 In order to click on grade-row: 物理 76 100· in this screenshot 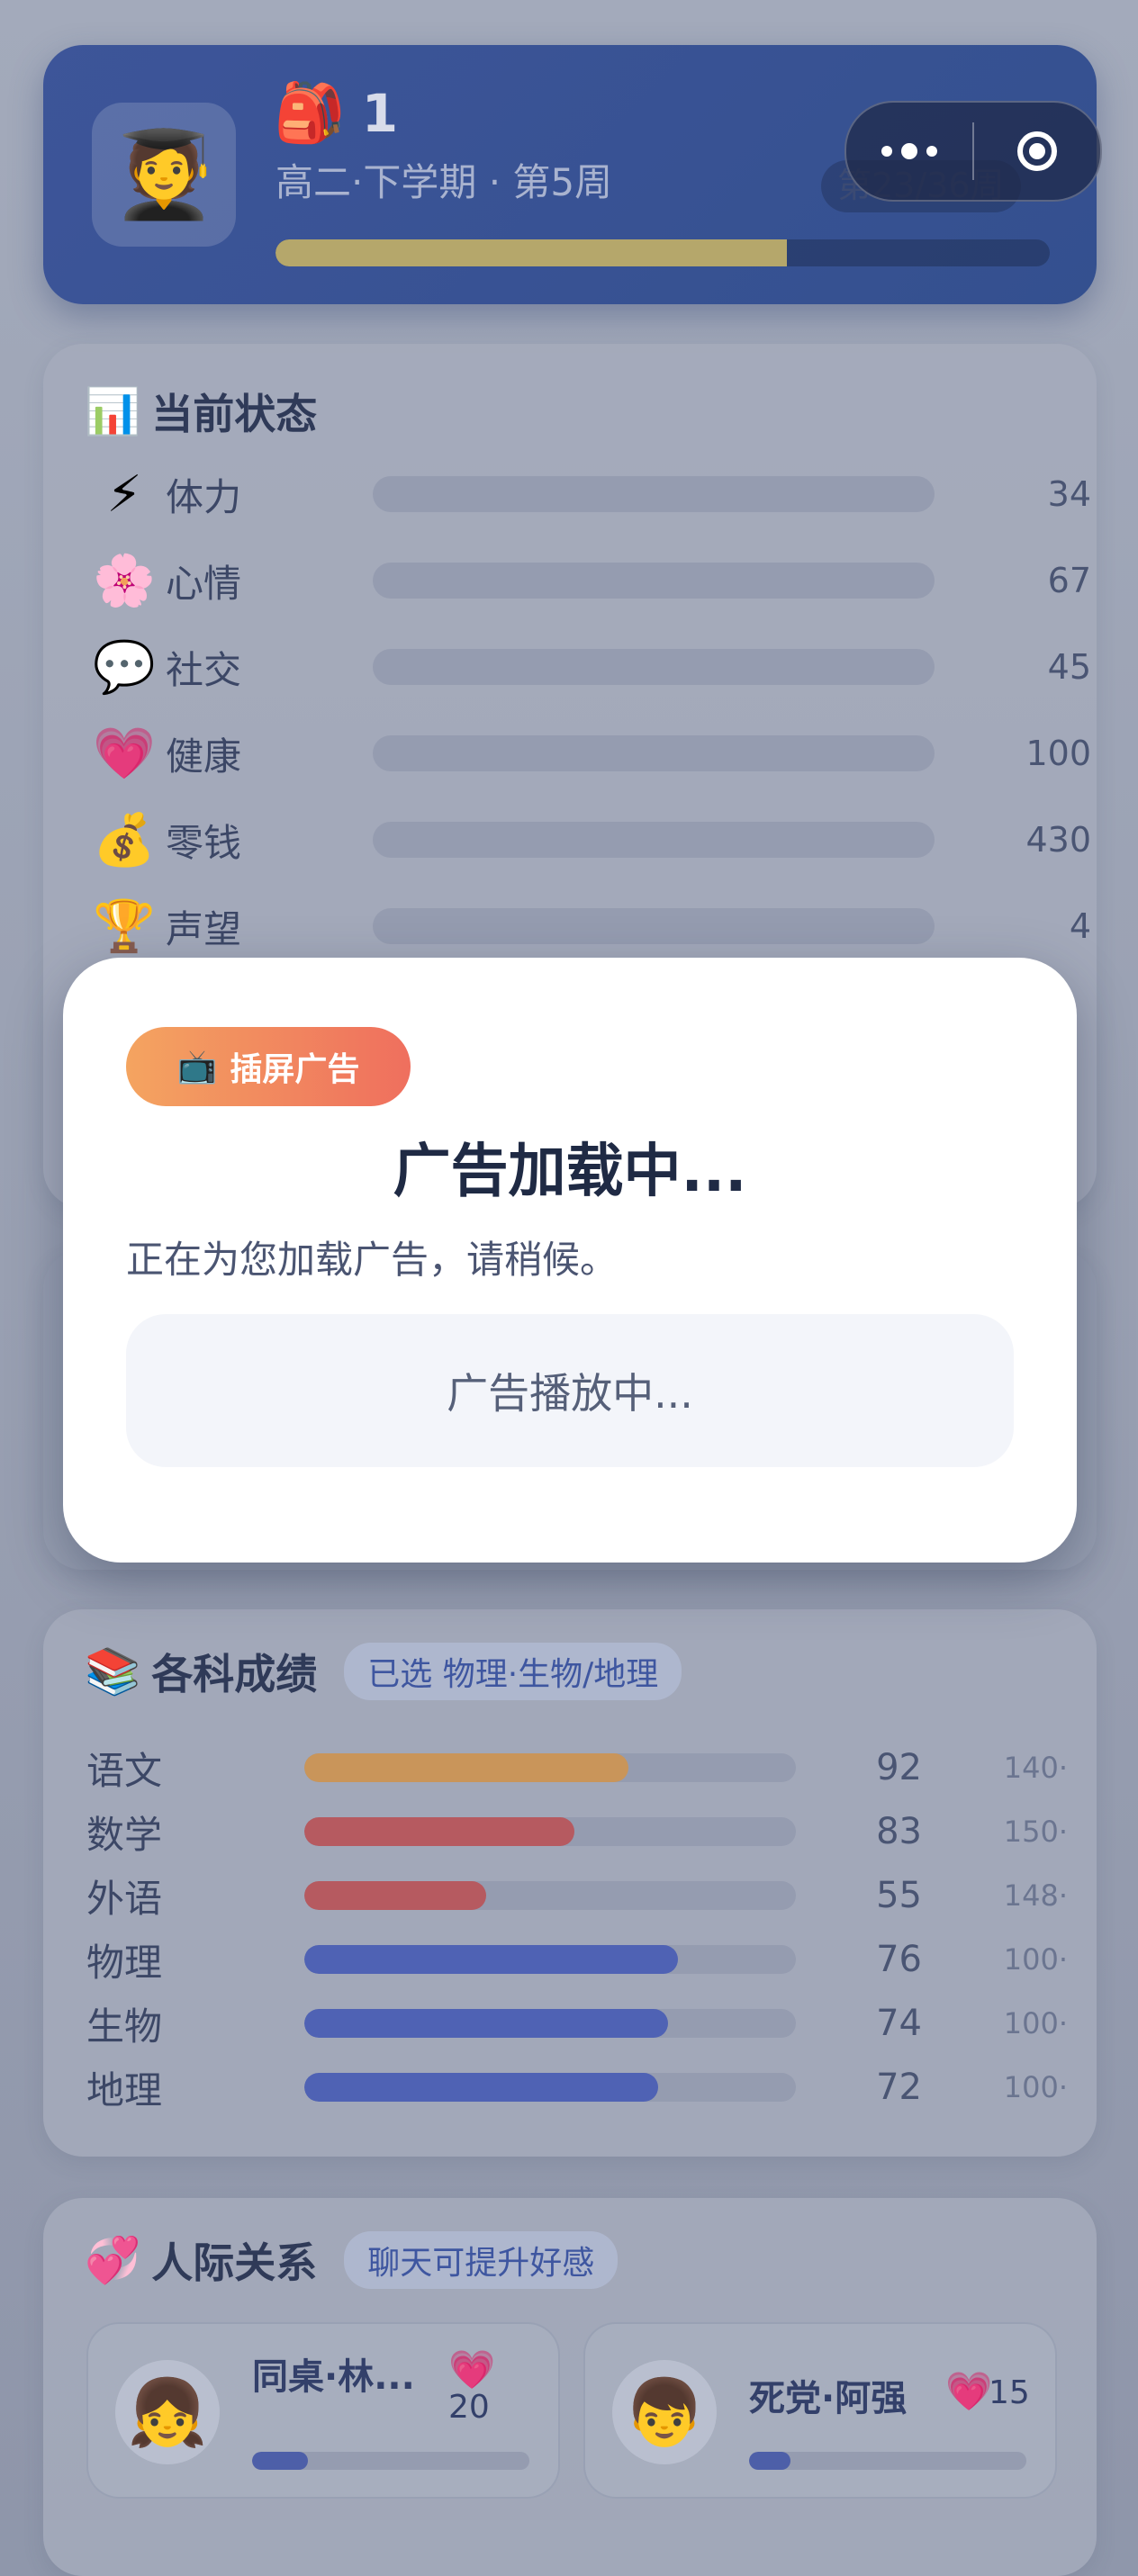, I will do `click(577, 1959)`.